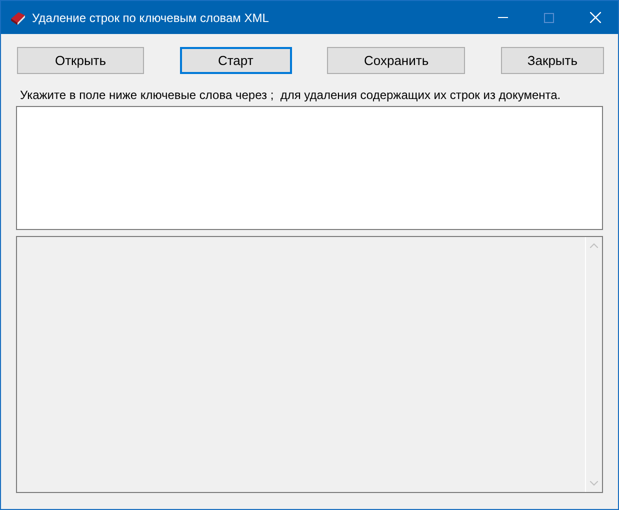 Image resolution: width=619 pixels, height=510 pixels. Describe the element at coordinates (396, 60) in the screenshot. I see `action-button: Сохранить` at that location.